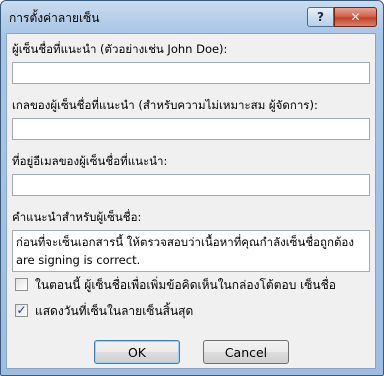 The height and width of the screenshot is (376, 384). Describe the element at coordinates (114, 311) in the screenshot. I see `show-date-label: แสดงวันที่เซ็นในลายเซ็นสิ้นสุด` at that location.